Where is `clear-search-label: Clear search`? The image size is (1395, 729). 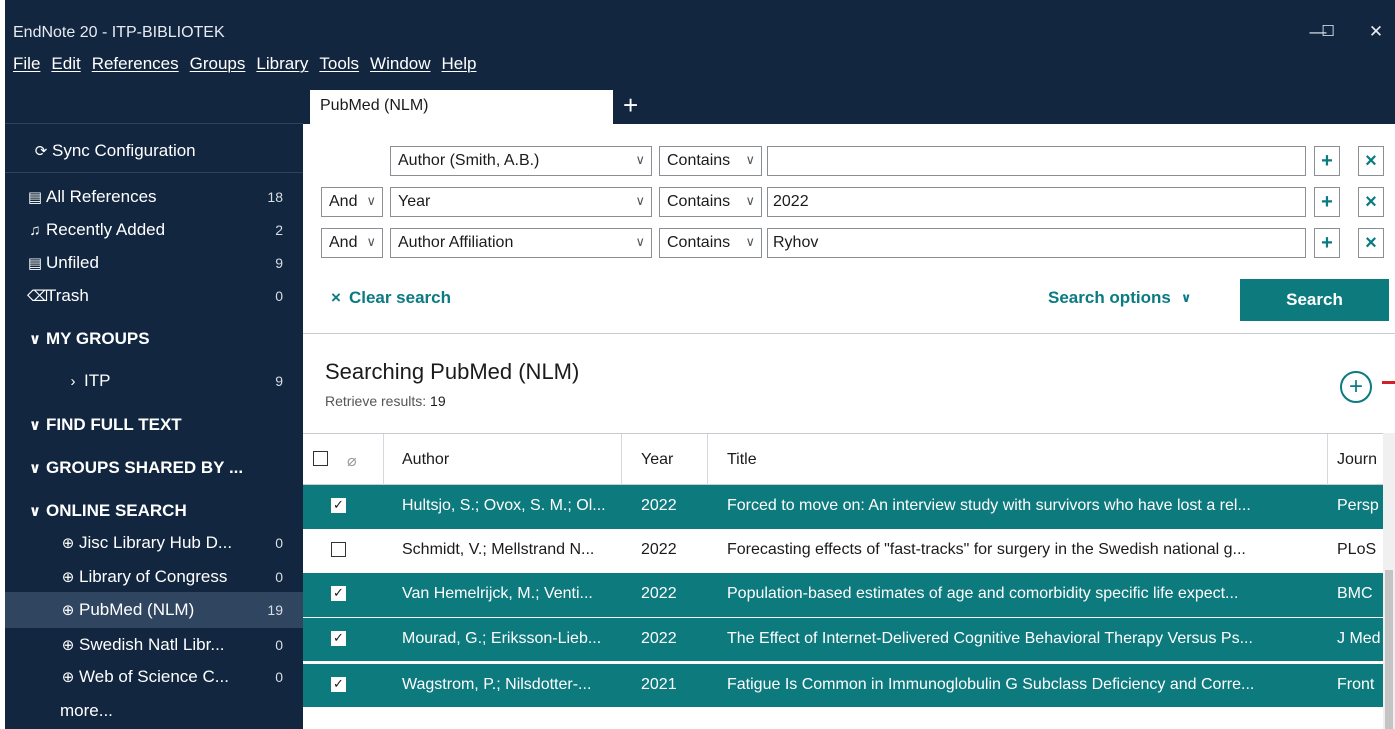
clear-search-label: Clear search is located at coordinates (400, 297).